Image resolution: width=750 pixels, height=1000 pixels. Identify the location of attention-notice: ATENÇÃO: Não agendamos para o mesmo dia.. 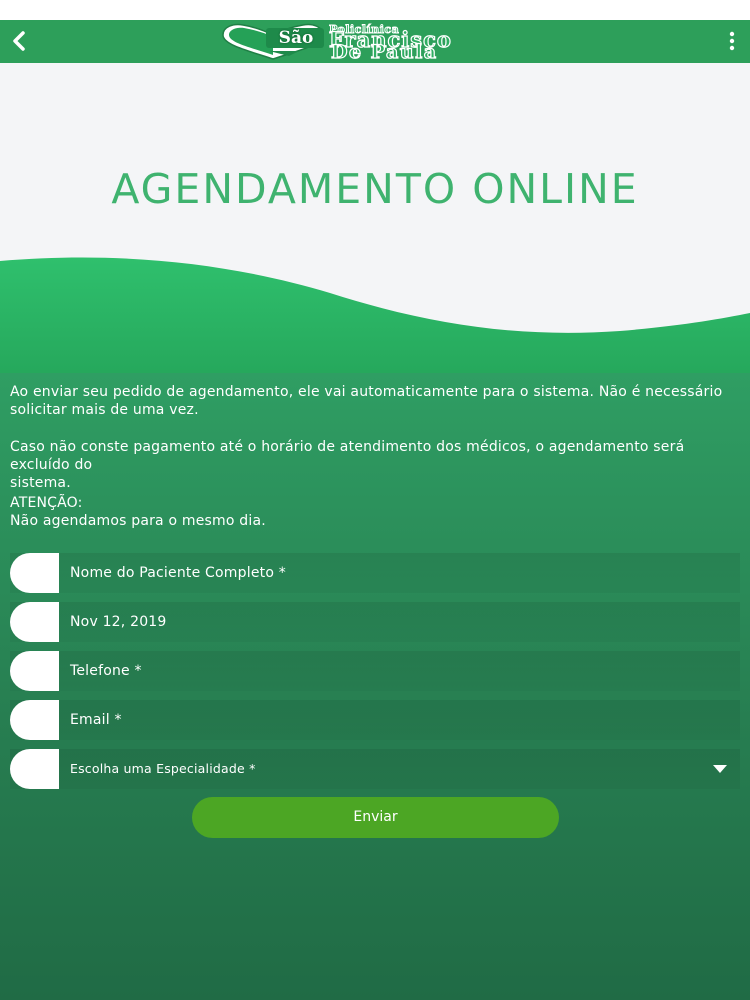
(375, 512).